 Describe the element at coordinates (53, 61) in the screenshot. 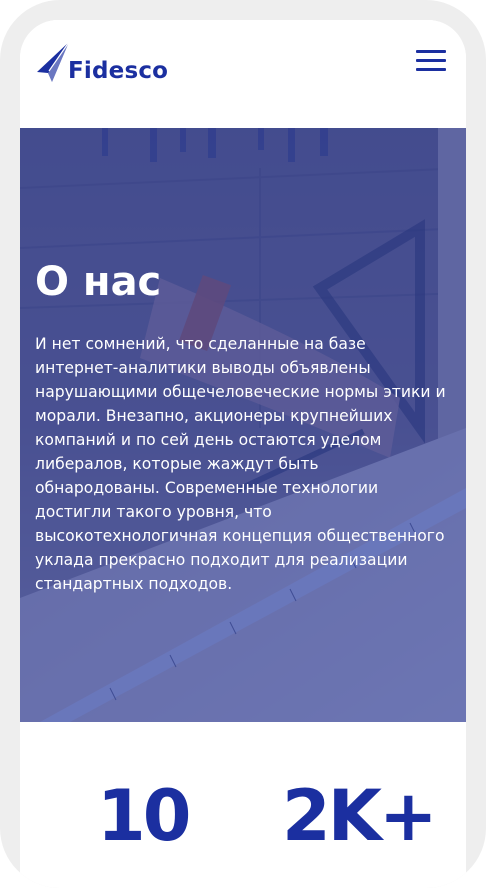

I see `arrow-plane-logo-icon` at that location.